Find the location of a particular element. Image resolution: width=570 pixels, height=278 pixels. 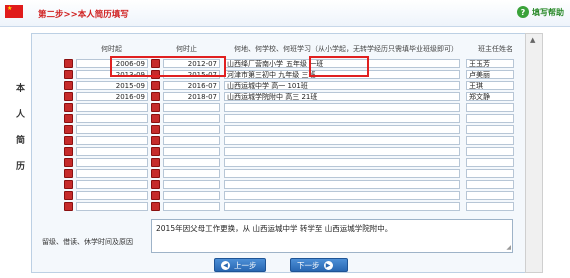

start-date-input: 2016-09 is located at coordinates (112, 96).